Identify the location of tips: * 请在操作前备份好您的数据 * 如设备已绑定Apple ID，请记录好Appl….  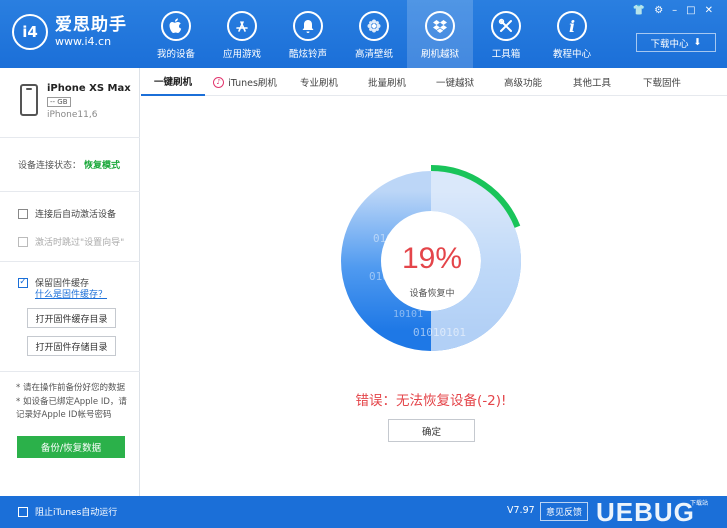
(71, 401).